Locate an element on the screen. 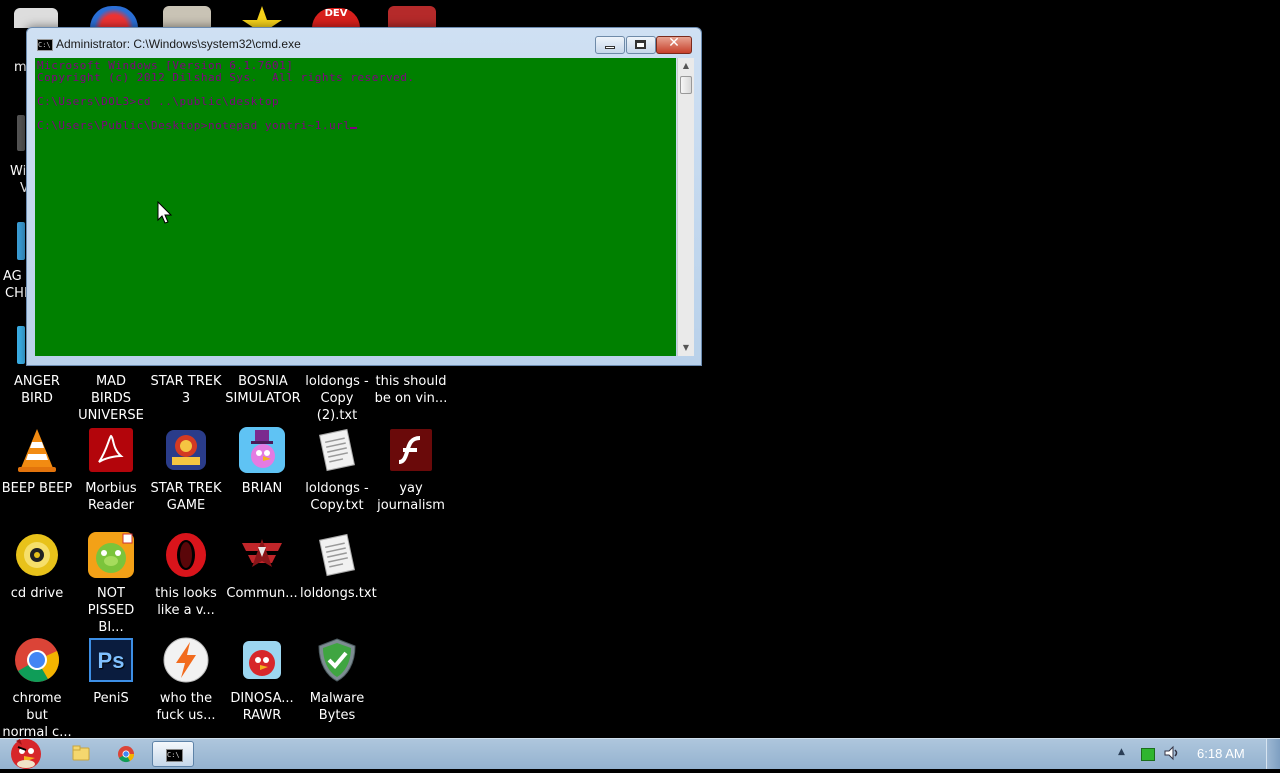 The image size is (1280, 773). icon-label: loldongs - Copy (2).txt is located at coordinates (337, 398).